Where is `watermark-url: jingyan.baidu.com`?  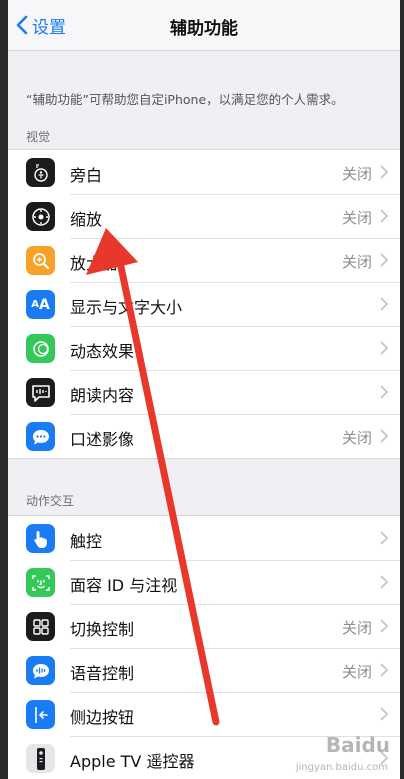 watermark-url: jingyan.baidu.com is located at coordinates (341, 767).